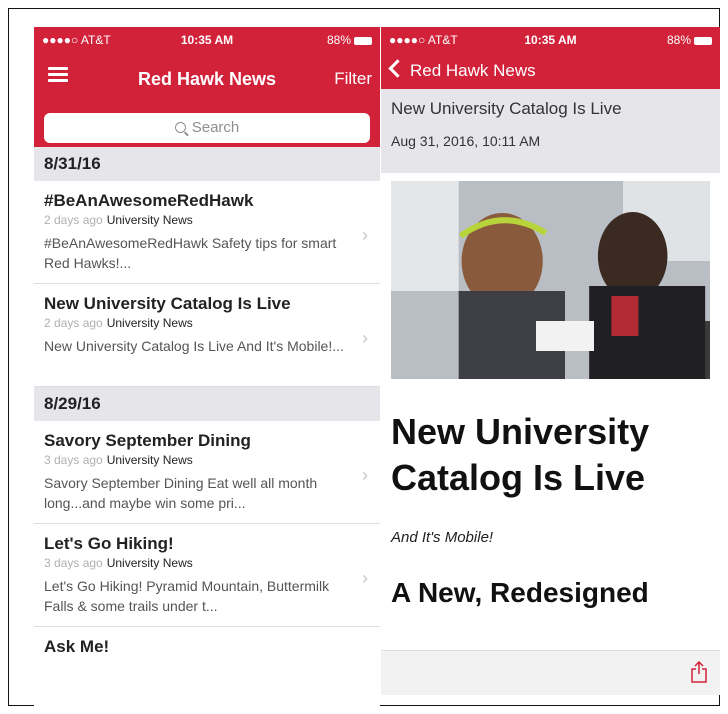 This screenshot has width=728, height=714. I want to click on item-title: Savory September Dining, so click(147, 440).